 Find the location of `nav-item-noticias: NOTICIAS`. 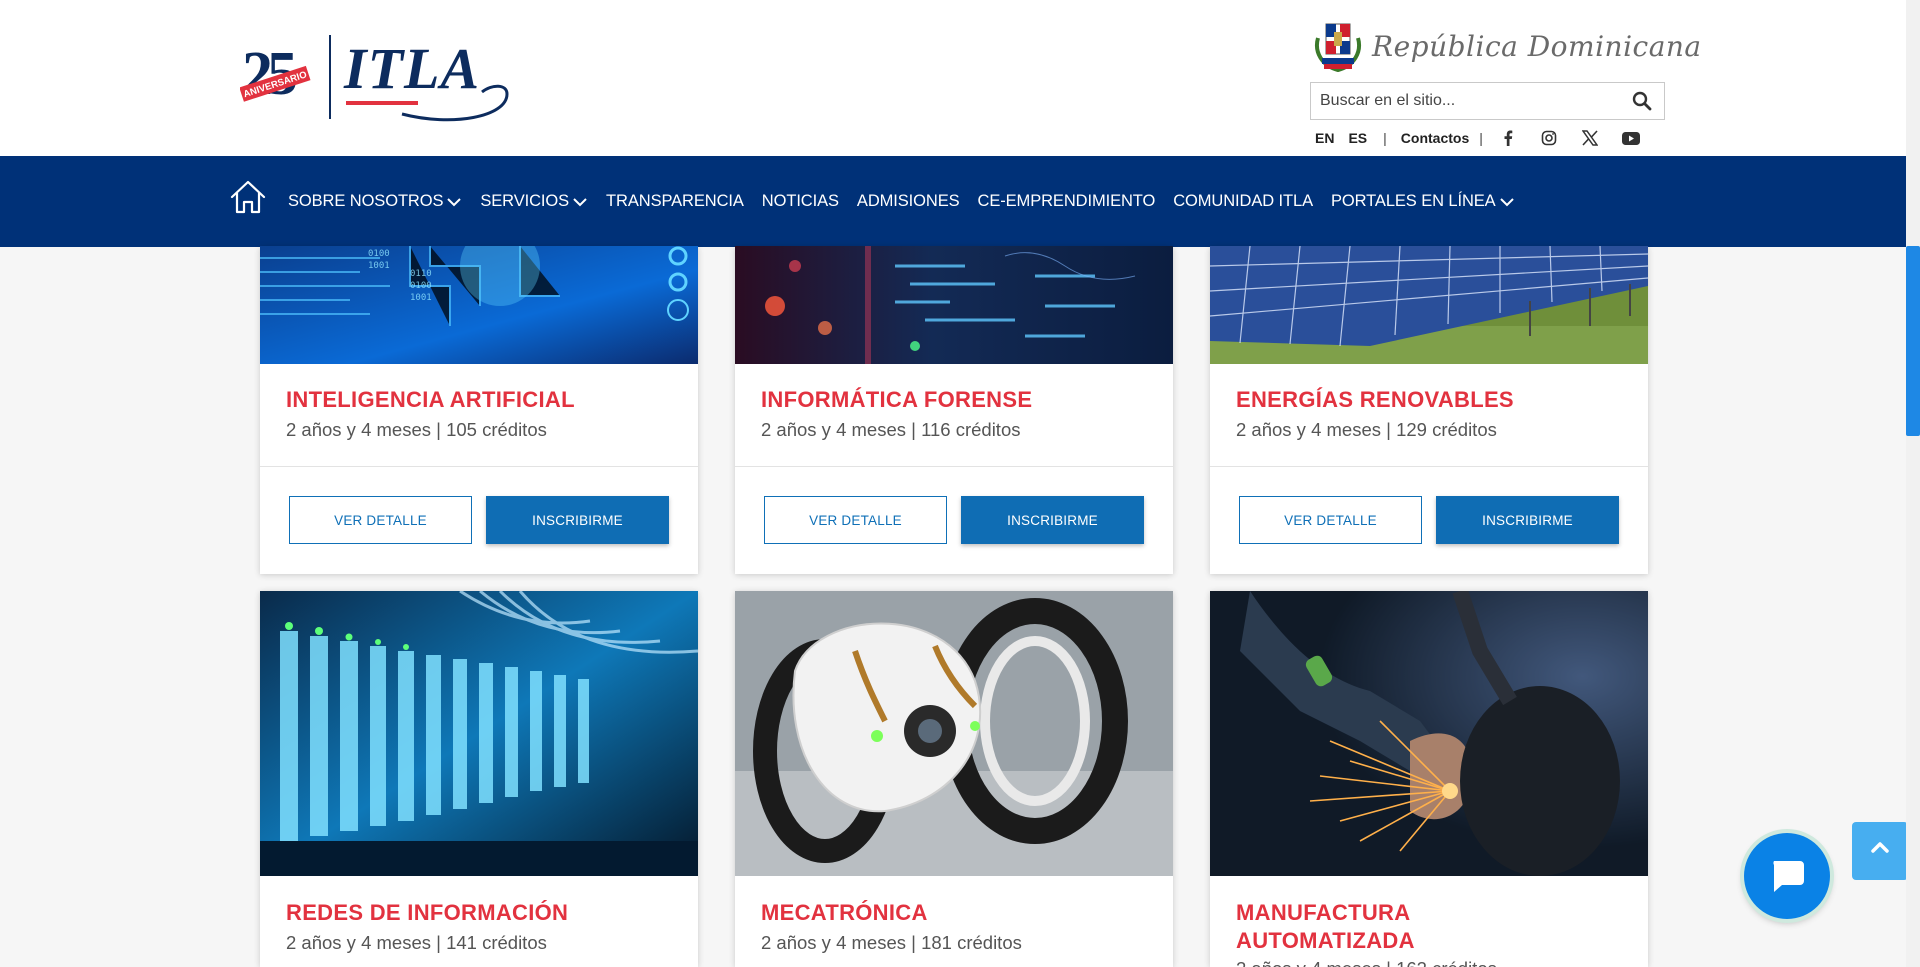

nav-item-noticias: NOTICIAS is located at coordinates (800, 201).